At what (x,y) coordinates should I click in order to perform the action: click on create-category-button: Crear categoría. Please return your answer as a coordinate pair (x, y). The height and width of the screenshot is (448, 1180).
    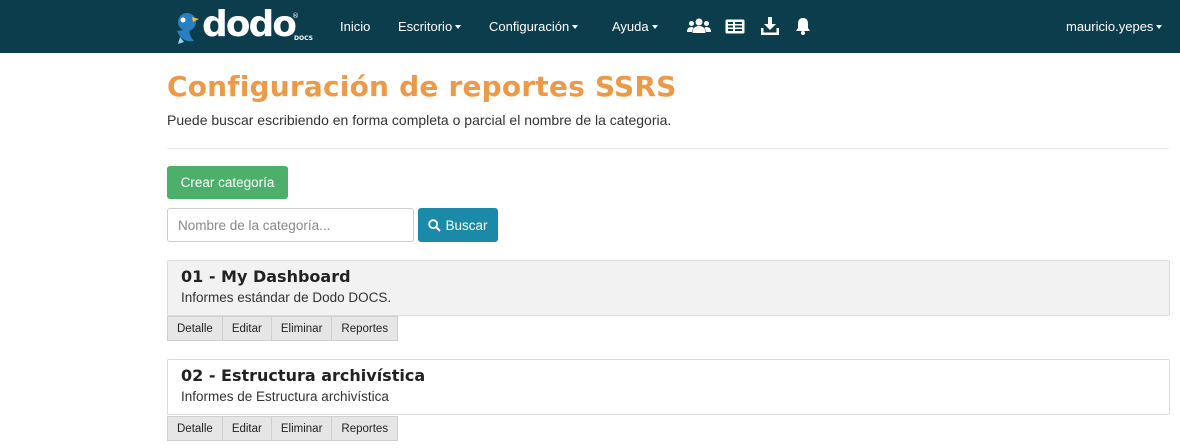
    Looking at the image, I should click on (227, 182).